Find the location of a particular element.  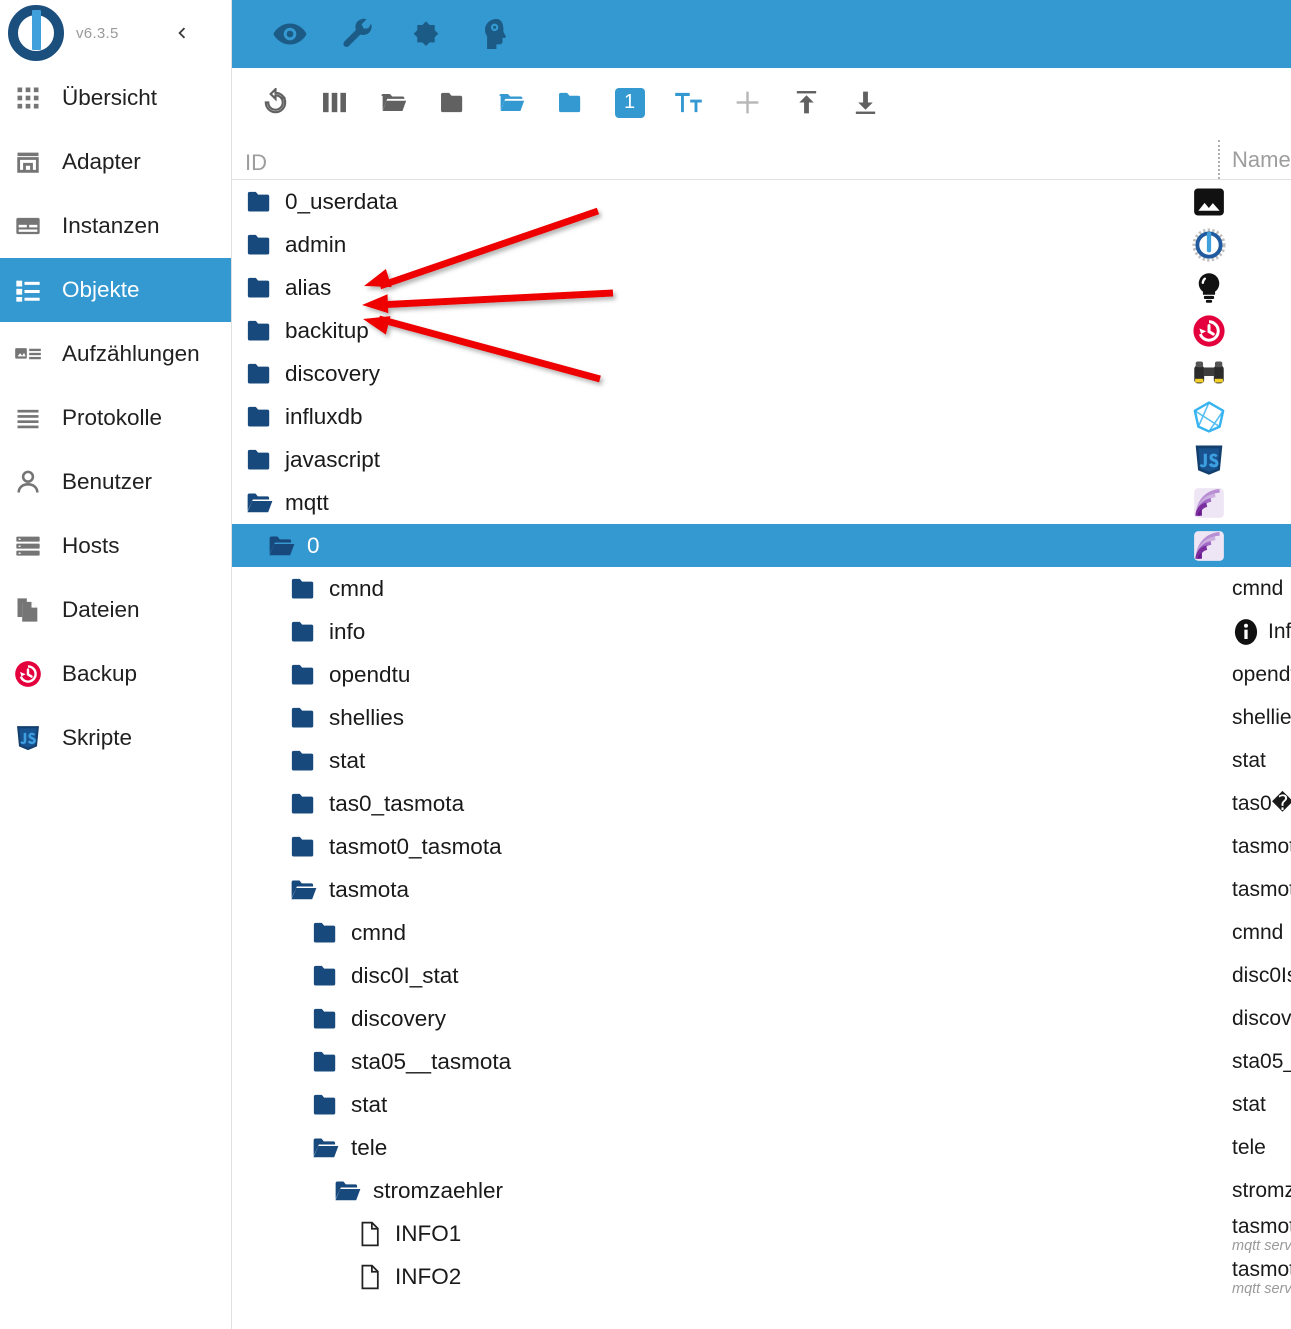

folder-open-grey-icon is located at coordinates (393, 103).